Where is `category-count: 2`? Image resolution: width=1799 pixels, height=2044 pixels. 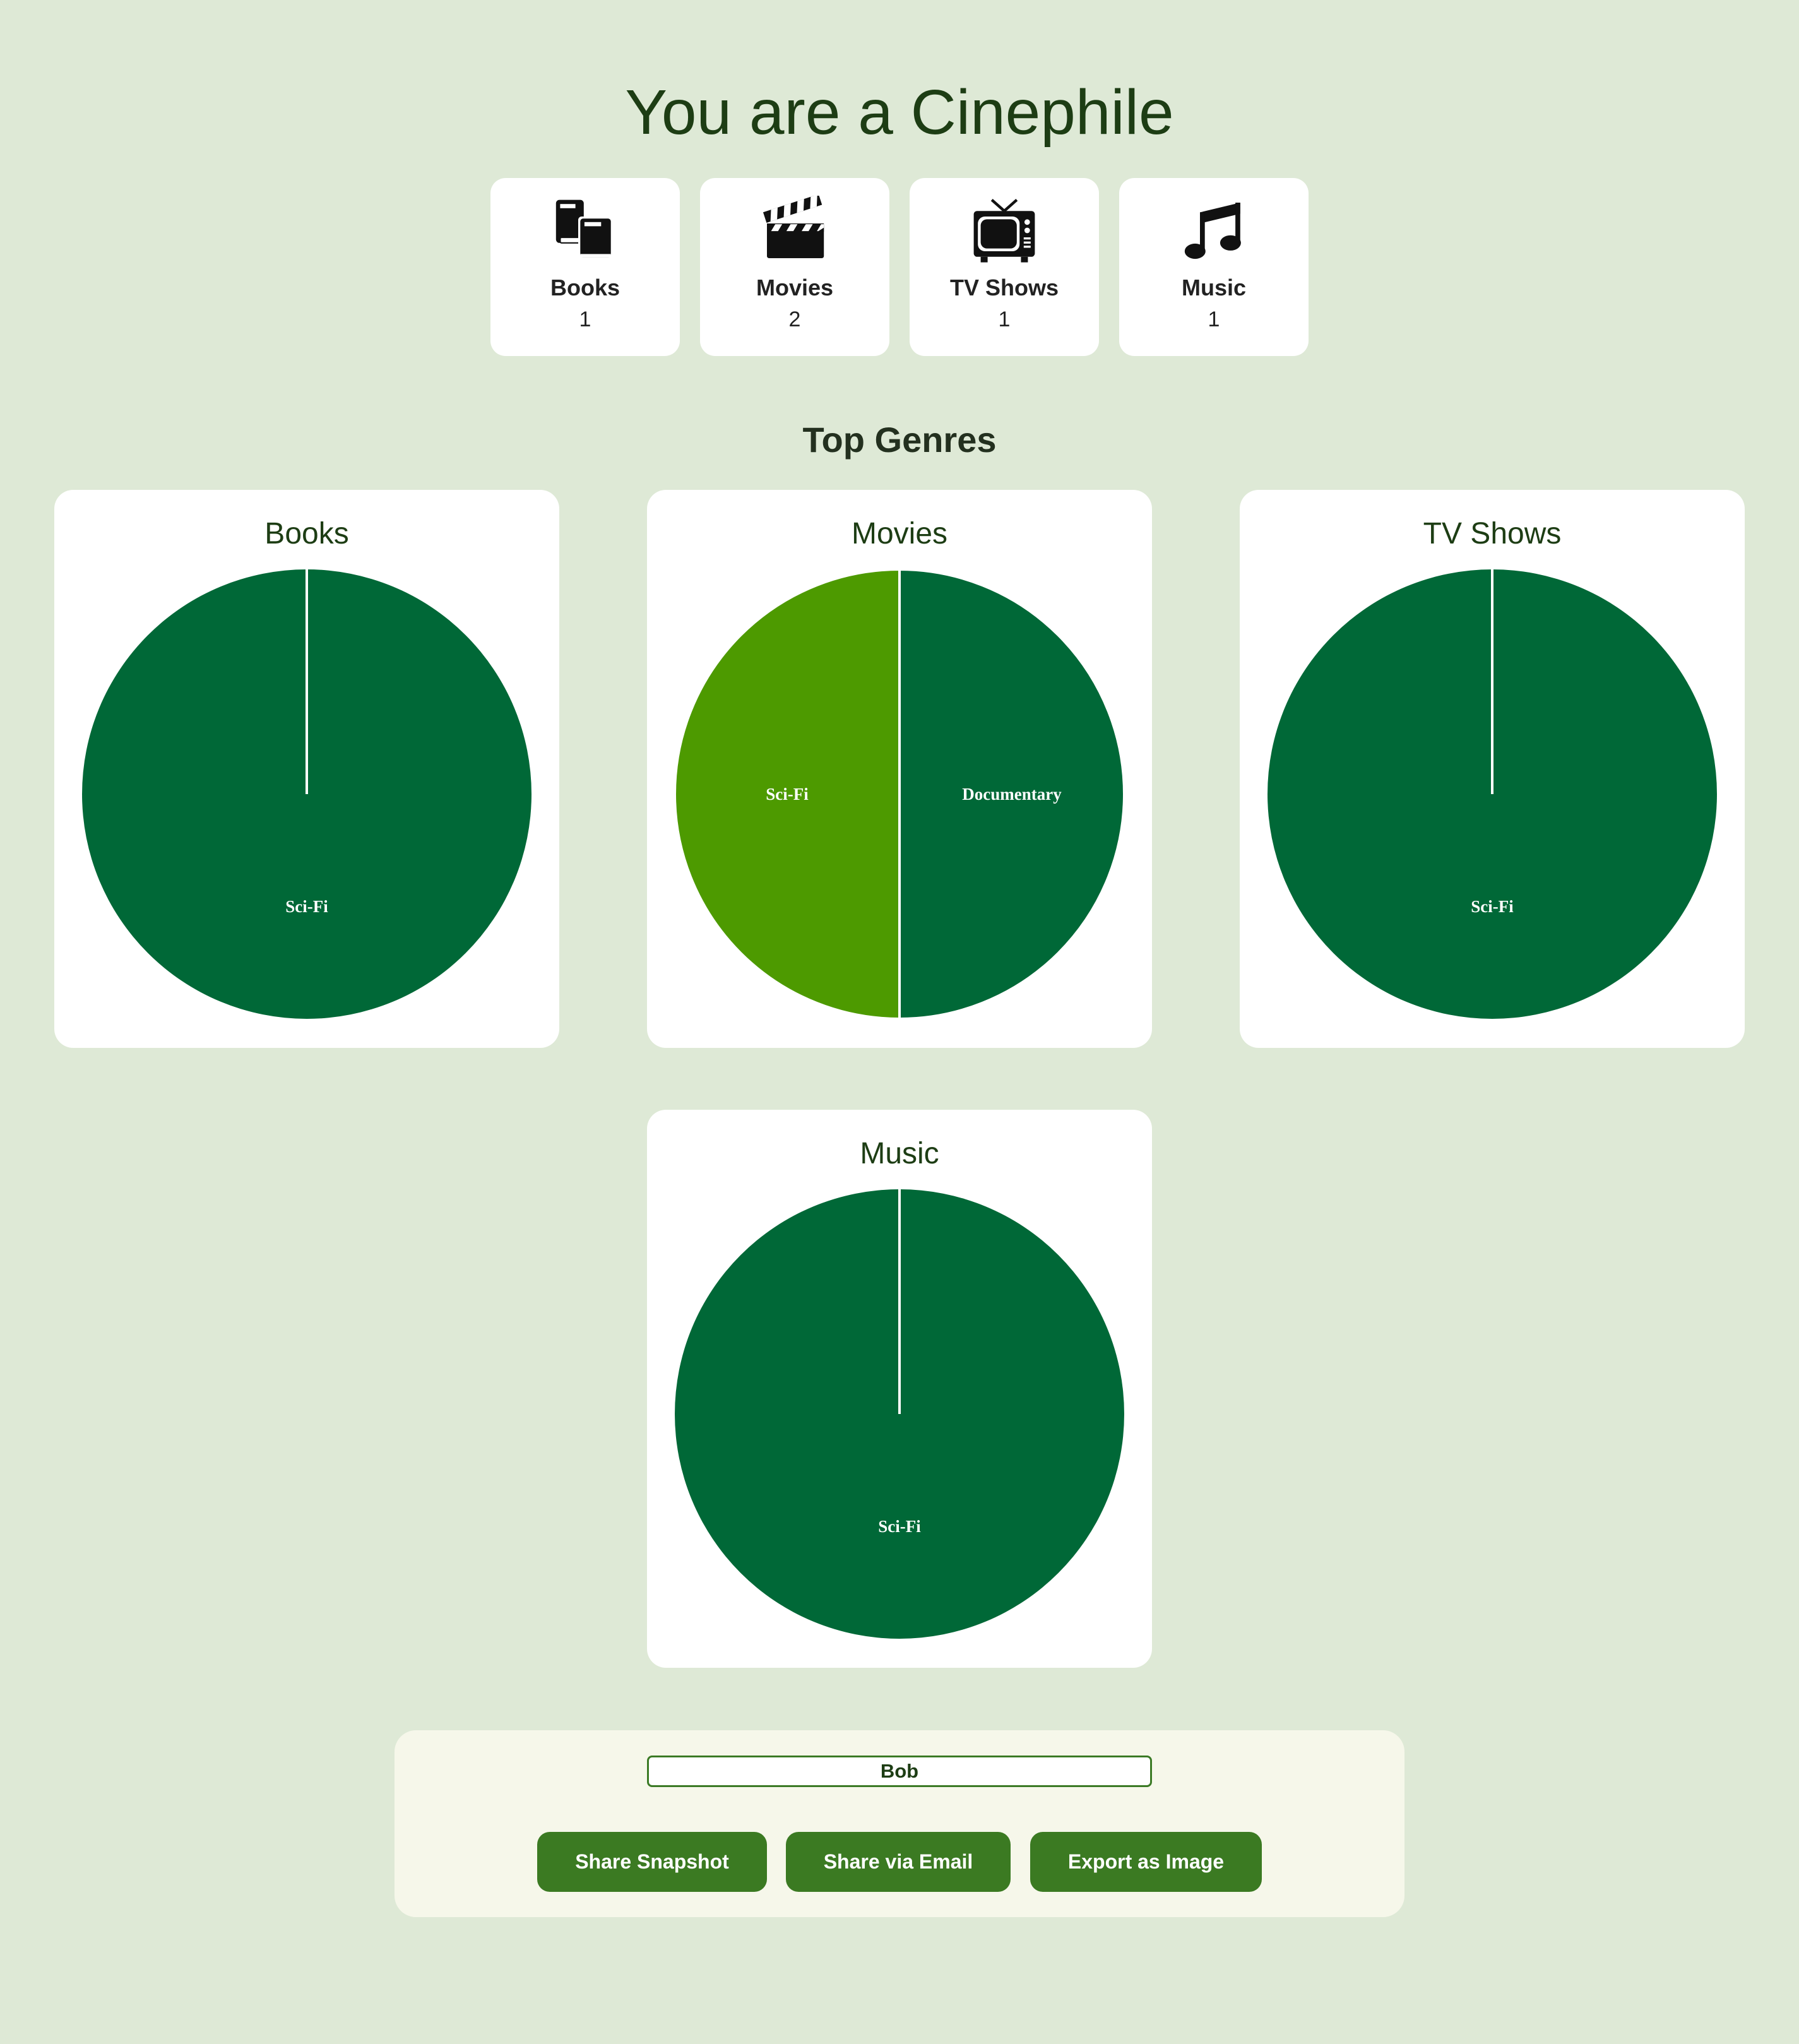
category-count: 2 is located at coordinates (794, 319).